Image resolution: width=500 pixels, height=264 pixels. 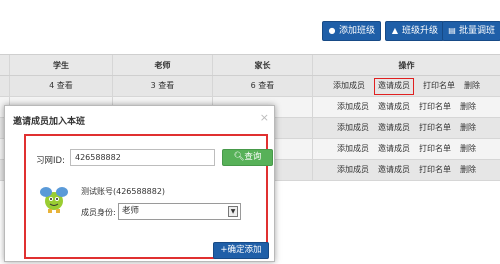 I want to click on role-select-value: 老师, so click(x=131, y=211).